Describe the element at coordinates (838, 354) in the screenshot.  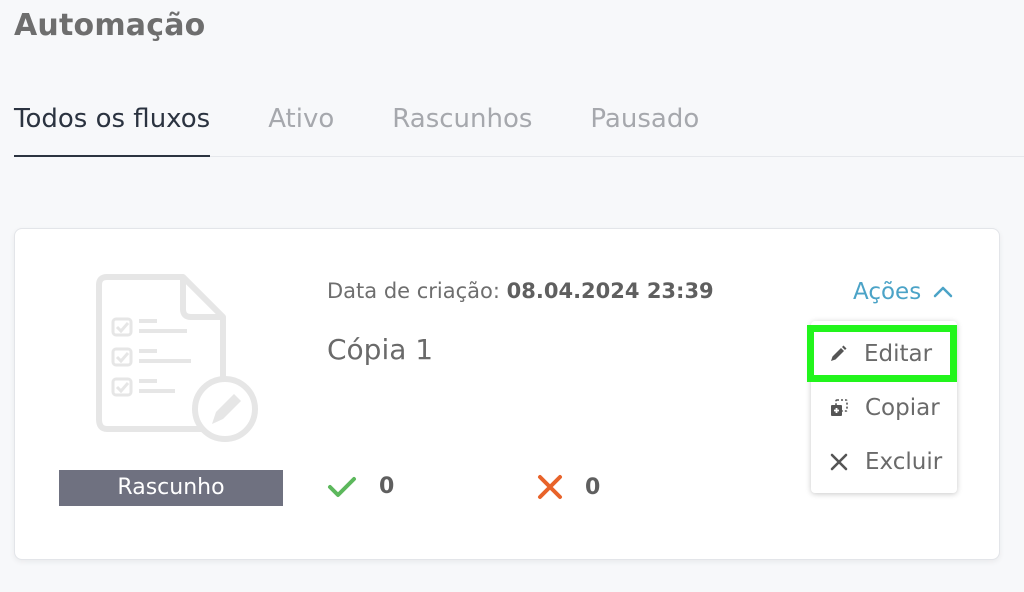
I see `pencil-icon` at that location.